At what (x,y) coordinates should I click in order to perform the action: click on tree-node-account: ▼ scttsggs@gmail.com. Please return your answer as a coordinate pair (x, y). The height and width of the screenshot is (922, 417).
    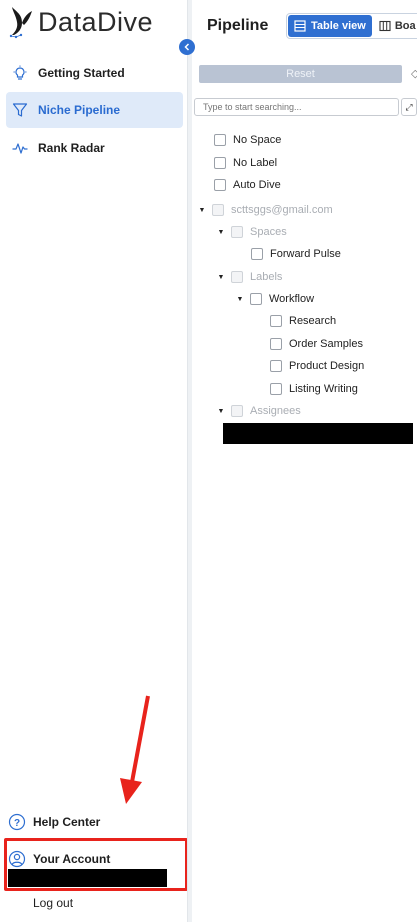
    Looking at the image, I should click on (265, 210).